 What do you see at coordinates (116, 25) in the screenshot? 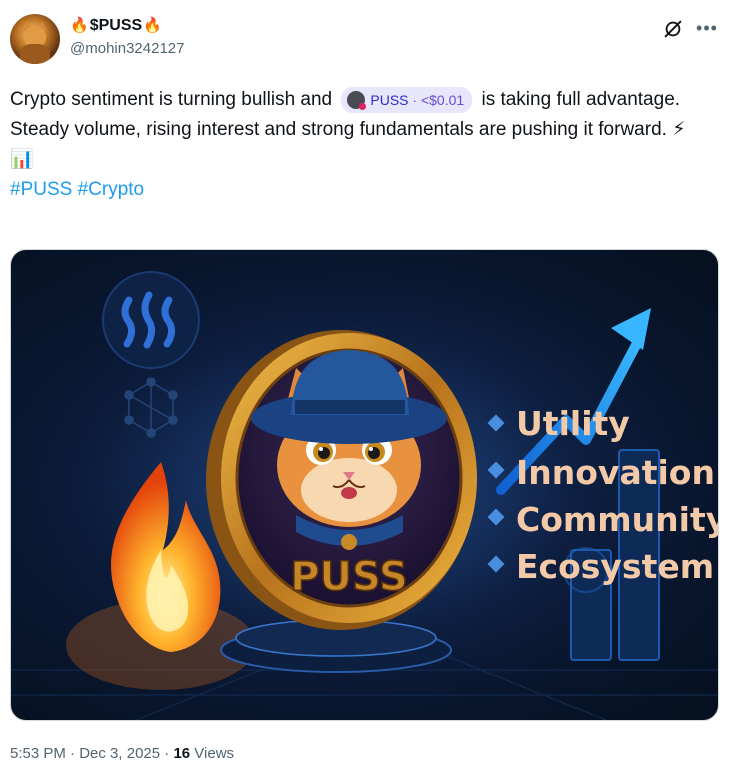
I see `display-name-text: $PUSS` at bounding box center [116, 25].